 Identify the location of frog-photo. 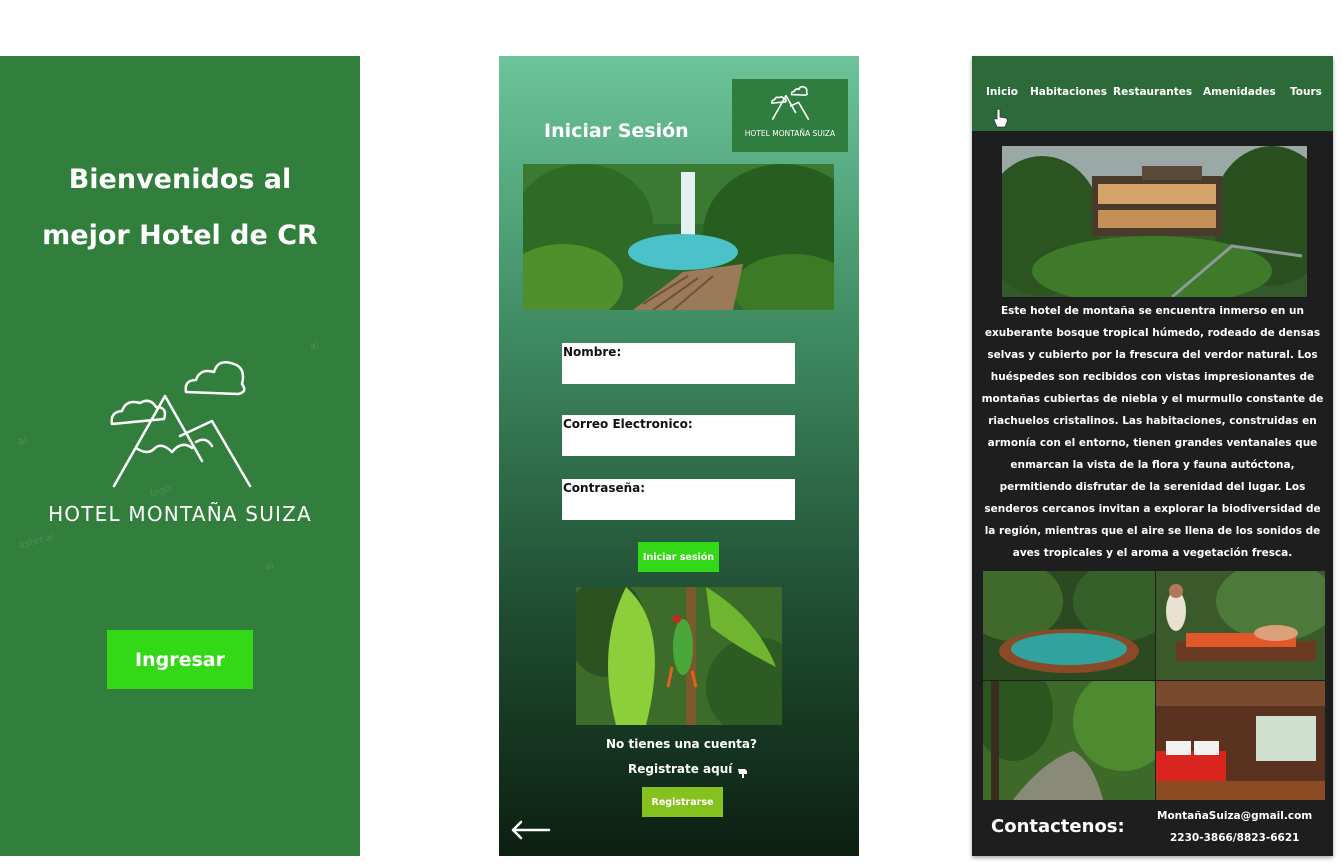
(679, 656).